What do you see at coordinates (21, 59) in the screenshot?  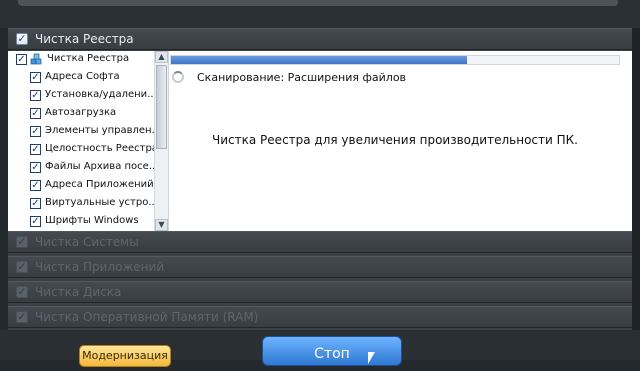 I see `tree-root-checkbox: ✓` at bounding box center [21, 59].